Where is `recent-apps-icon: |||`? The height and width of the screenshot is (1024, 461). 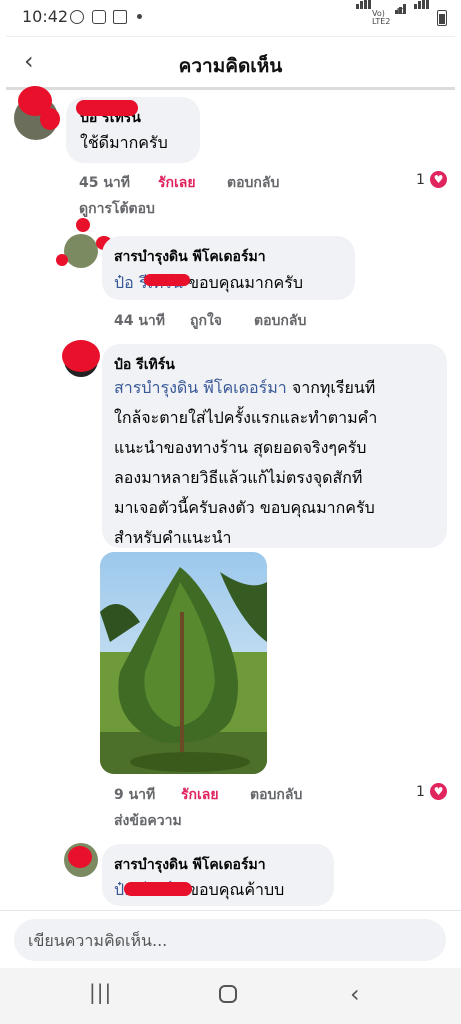
recent-apps-icon: ||| is located at coordinates (100, 992).